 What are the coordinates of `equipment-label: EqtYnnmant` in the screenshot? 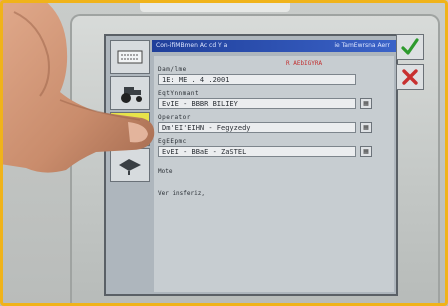 It's located at (179, 93).